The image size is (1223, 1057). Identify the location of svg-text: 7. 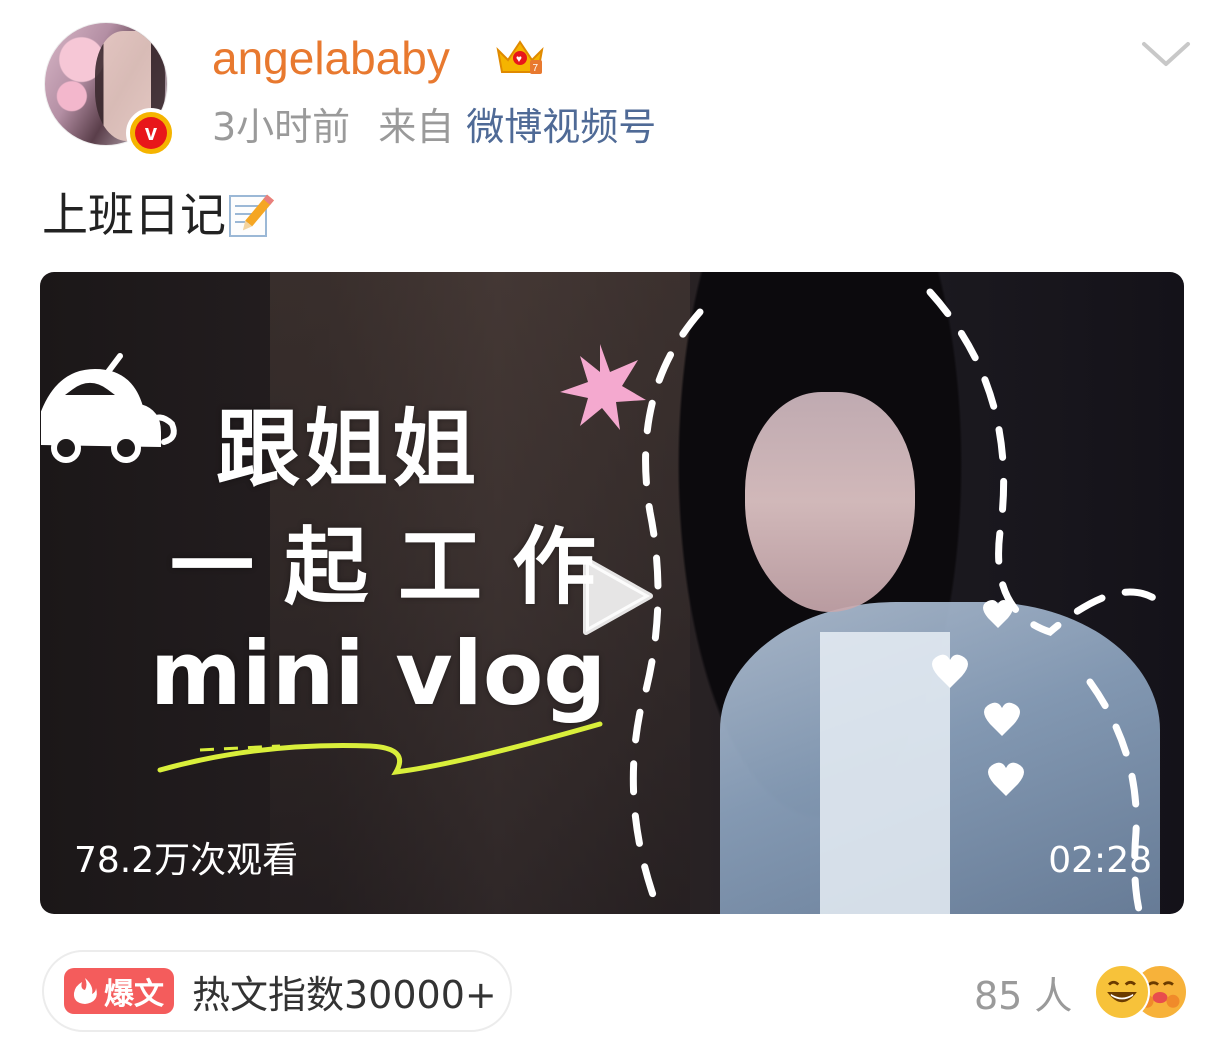
(536, 68).